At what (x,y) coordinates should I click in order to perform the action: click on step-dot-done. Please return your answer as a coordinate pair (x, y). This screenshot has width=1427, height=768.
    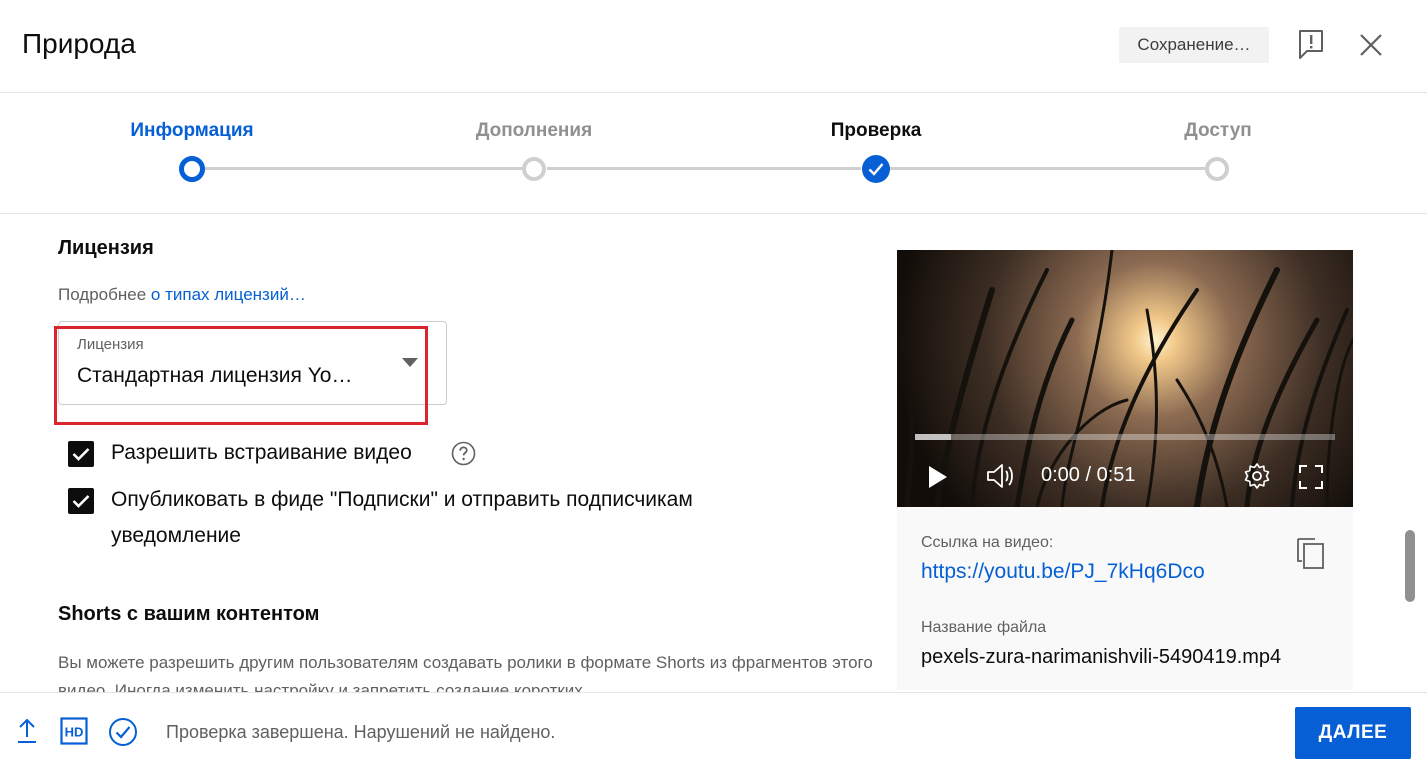
    Looking at the image, I should click on (876, 169).